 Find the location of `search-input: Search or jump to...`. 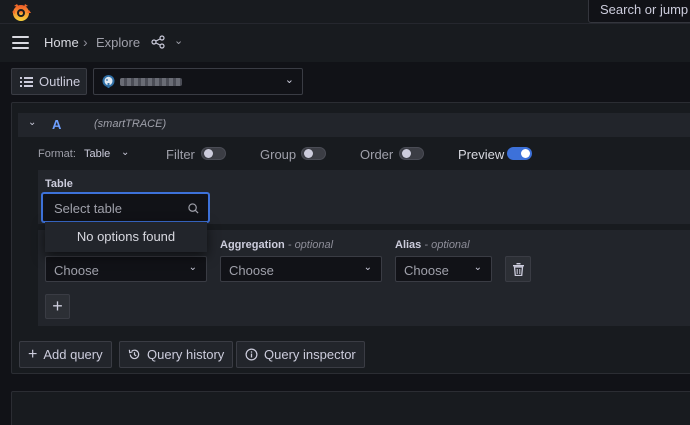

search-input: Search or jump to... is located at coordinates (639, 11).